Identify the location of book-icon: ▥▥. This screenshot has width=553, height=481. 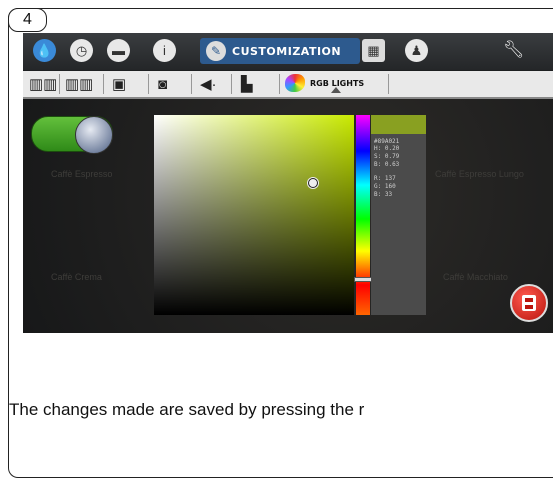
(43, 84).